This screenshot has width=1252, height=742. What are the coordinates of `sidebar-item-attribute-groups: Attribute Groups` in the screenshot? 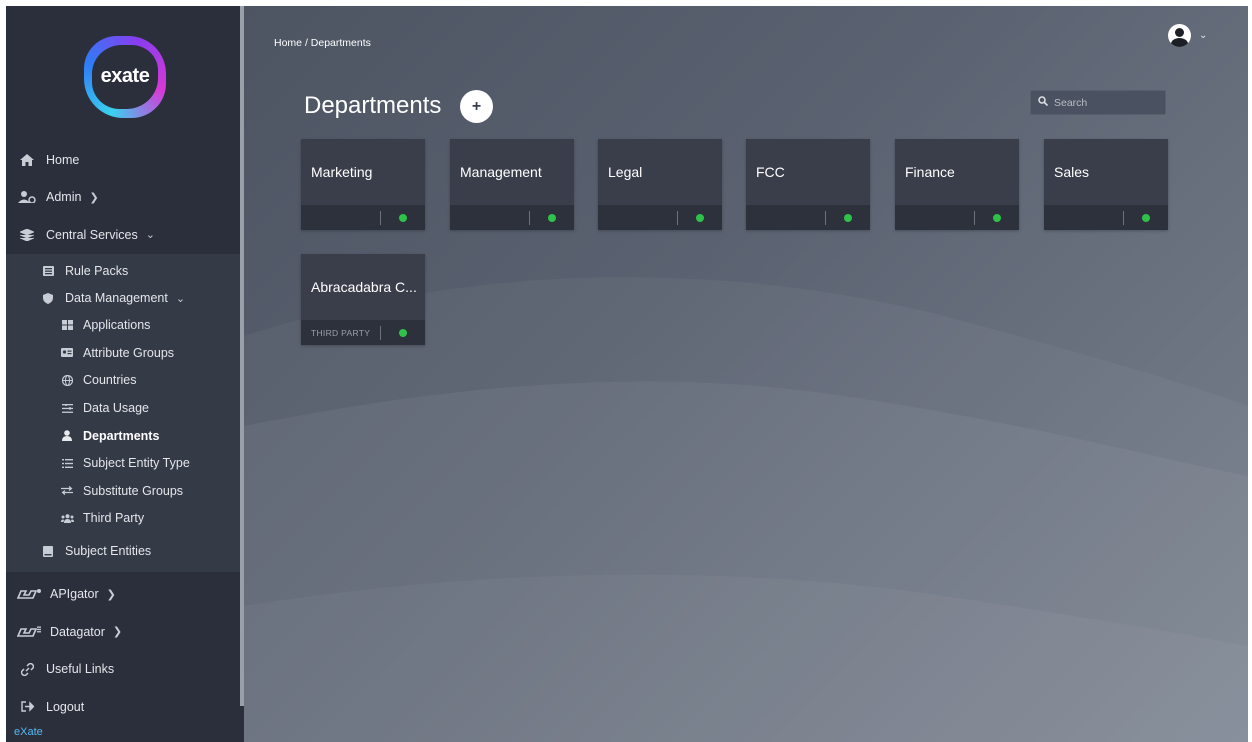 It's located at (125, 353).